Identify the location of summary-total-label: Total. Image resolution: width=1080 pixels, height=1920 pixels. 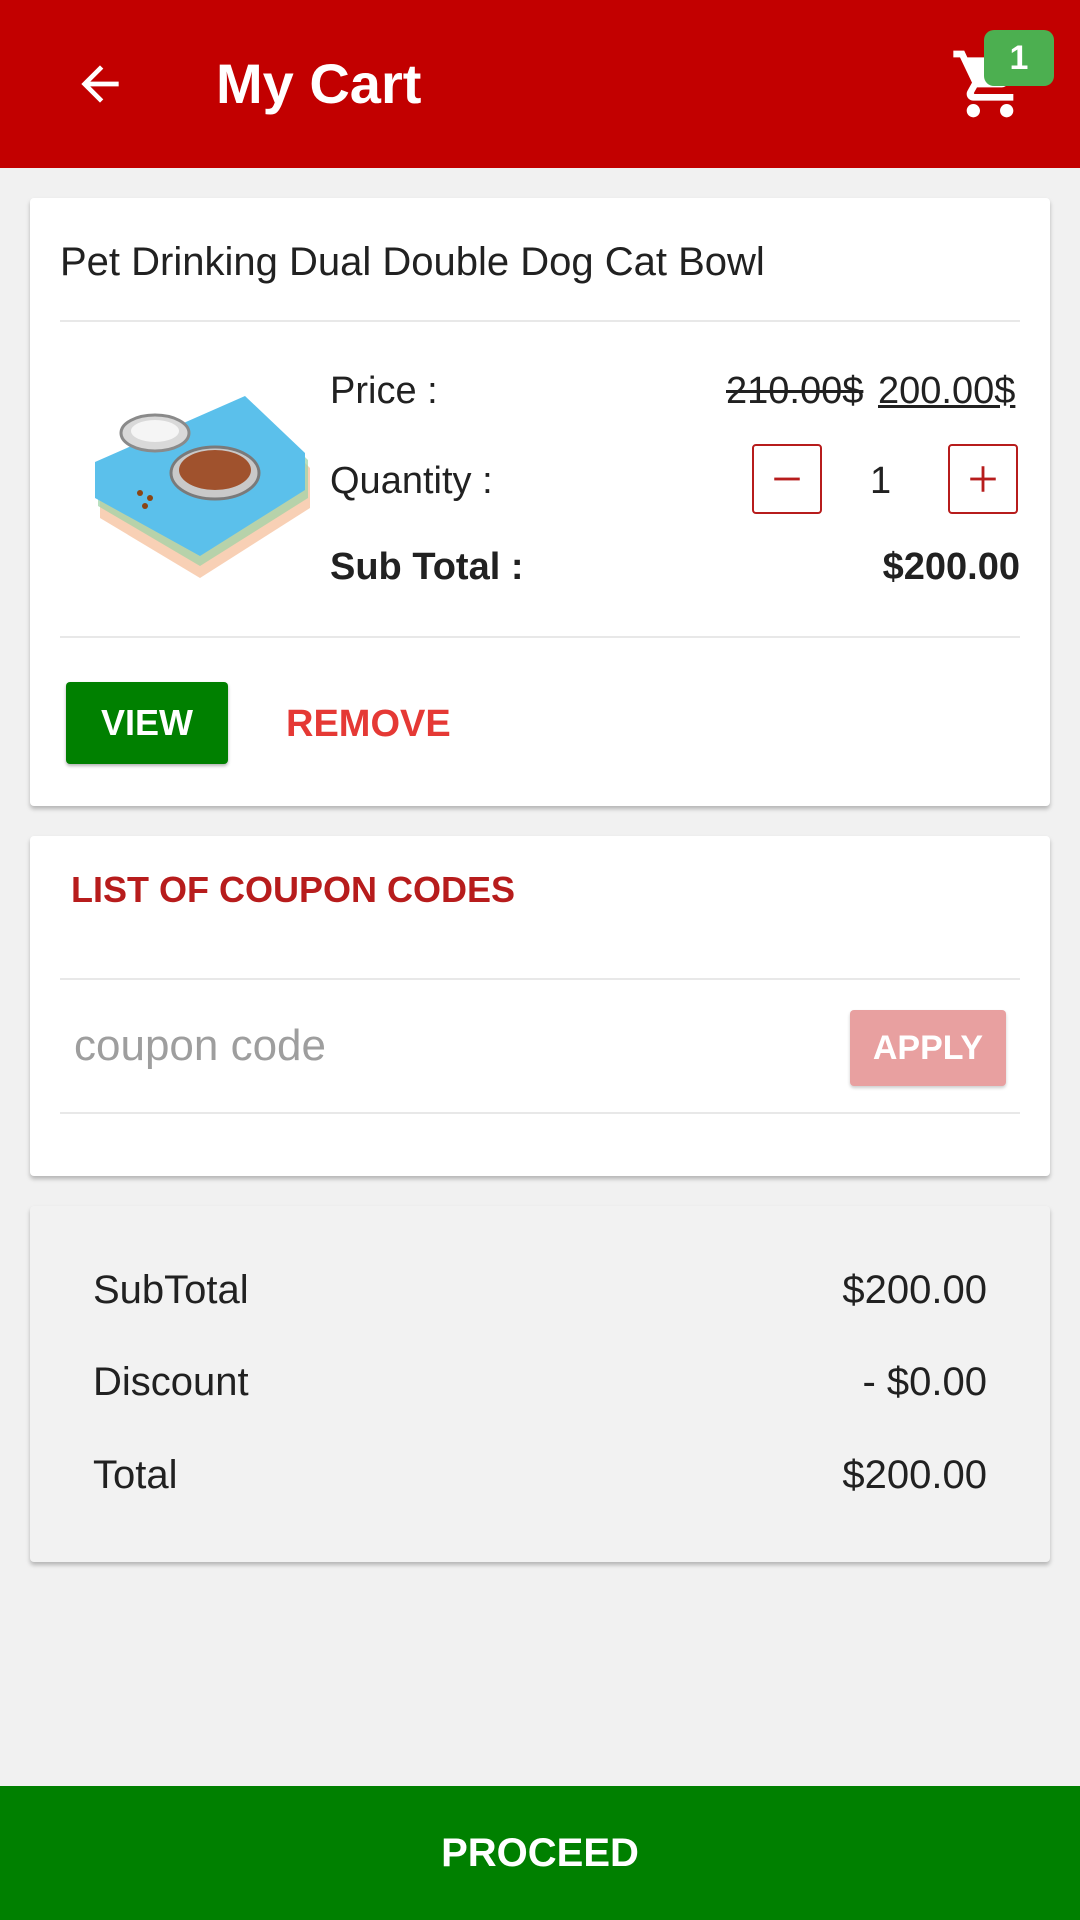
(135, 1475).